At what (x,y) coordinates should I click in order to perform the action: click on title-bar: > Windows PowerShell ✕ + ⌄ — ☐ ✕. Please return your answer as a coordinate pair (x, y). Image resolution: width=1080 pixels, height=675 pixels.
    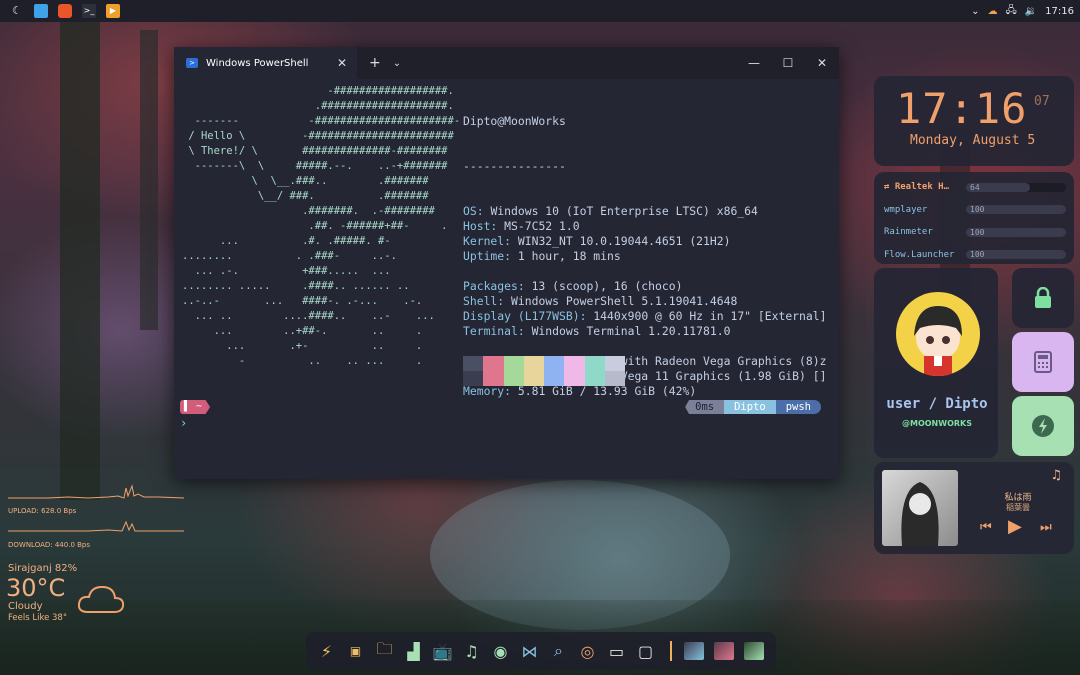
    Looking at the image, I should click on (506, 63).